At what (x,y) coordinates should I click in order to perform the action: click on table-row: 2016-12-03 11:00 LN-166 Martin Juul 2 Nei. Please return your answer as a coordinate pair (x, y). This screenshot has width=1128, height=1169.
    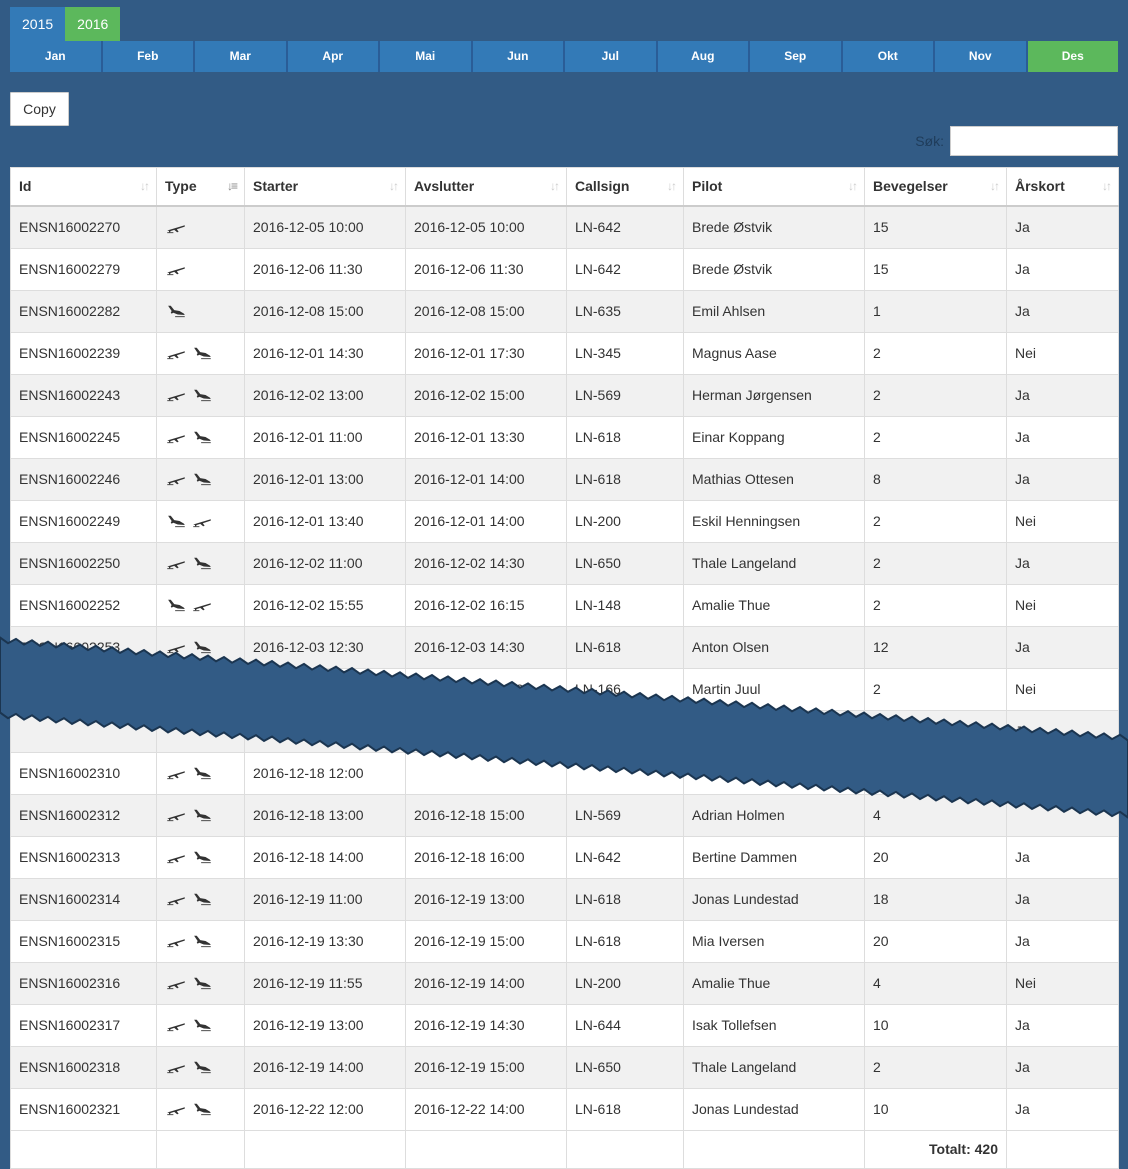
    Looking at the image, I should click on (564, 689).